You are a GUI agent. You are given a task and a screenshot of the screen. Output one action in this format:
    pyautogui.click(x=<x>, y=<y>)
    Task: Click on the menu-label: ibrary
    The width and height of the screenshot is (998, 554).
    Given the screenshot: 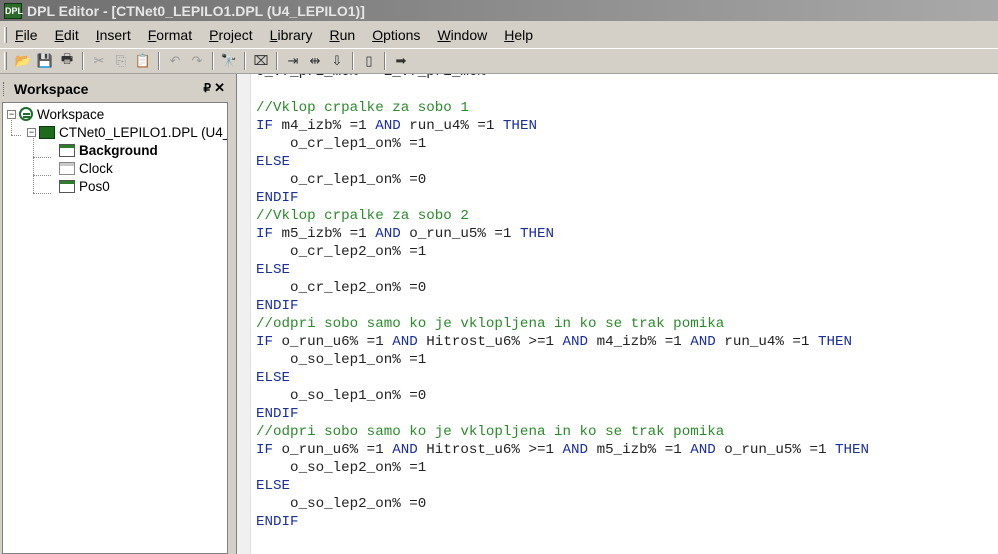 What is the action you would take?
    pyautogui.click(x=295, y=35)
    